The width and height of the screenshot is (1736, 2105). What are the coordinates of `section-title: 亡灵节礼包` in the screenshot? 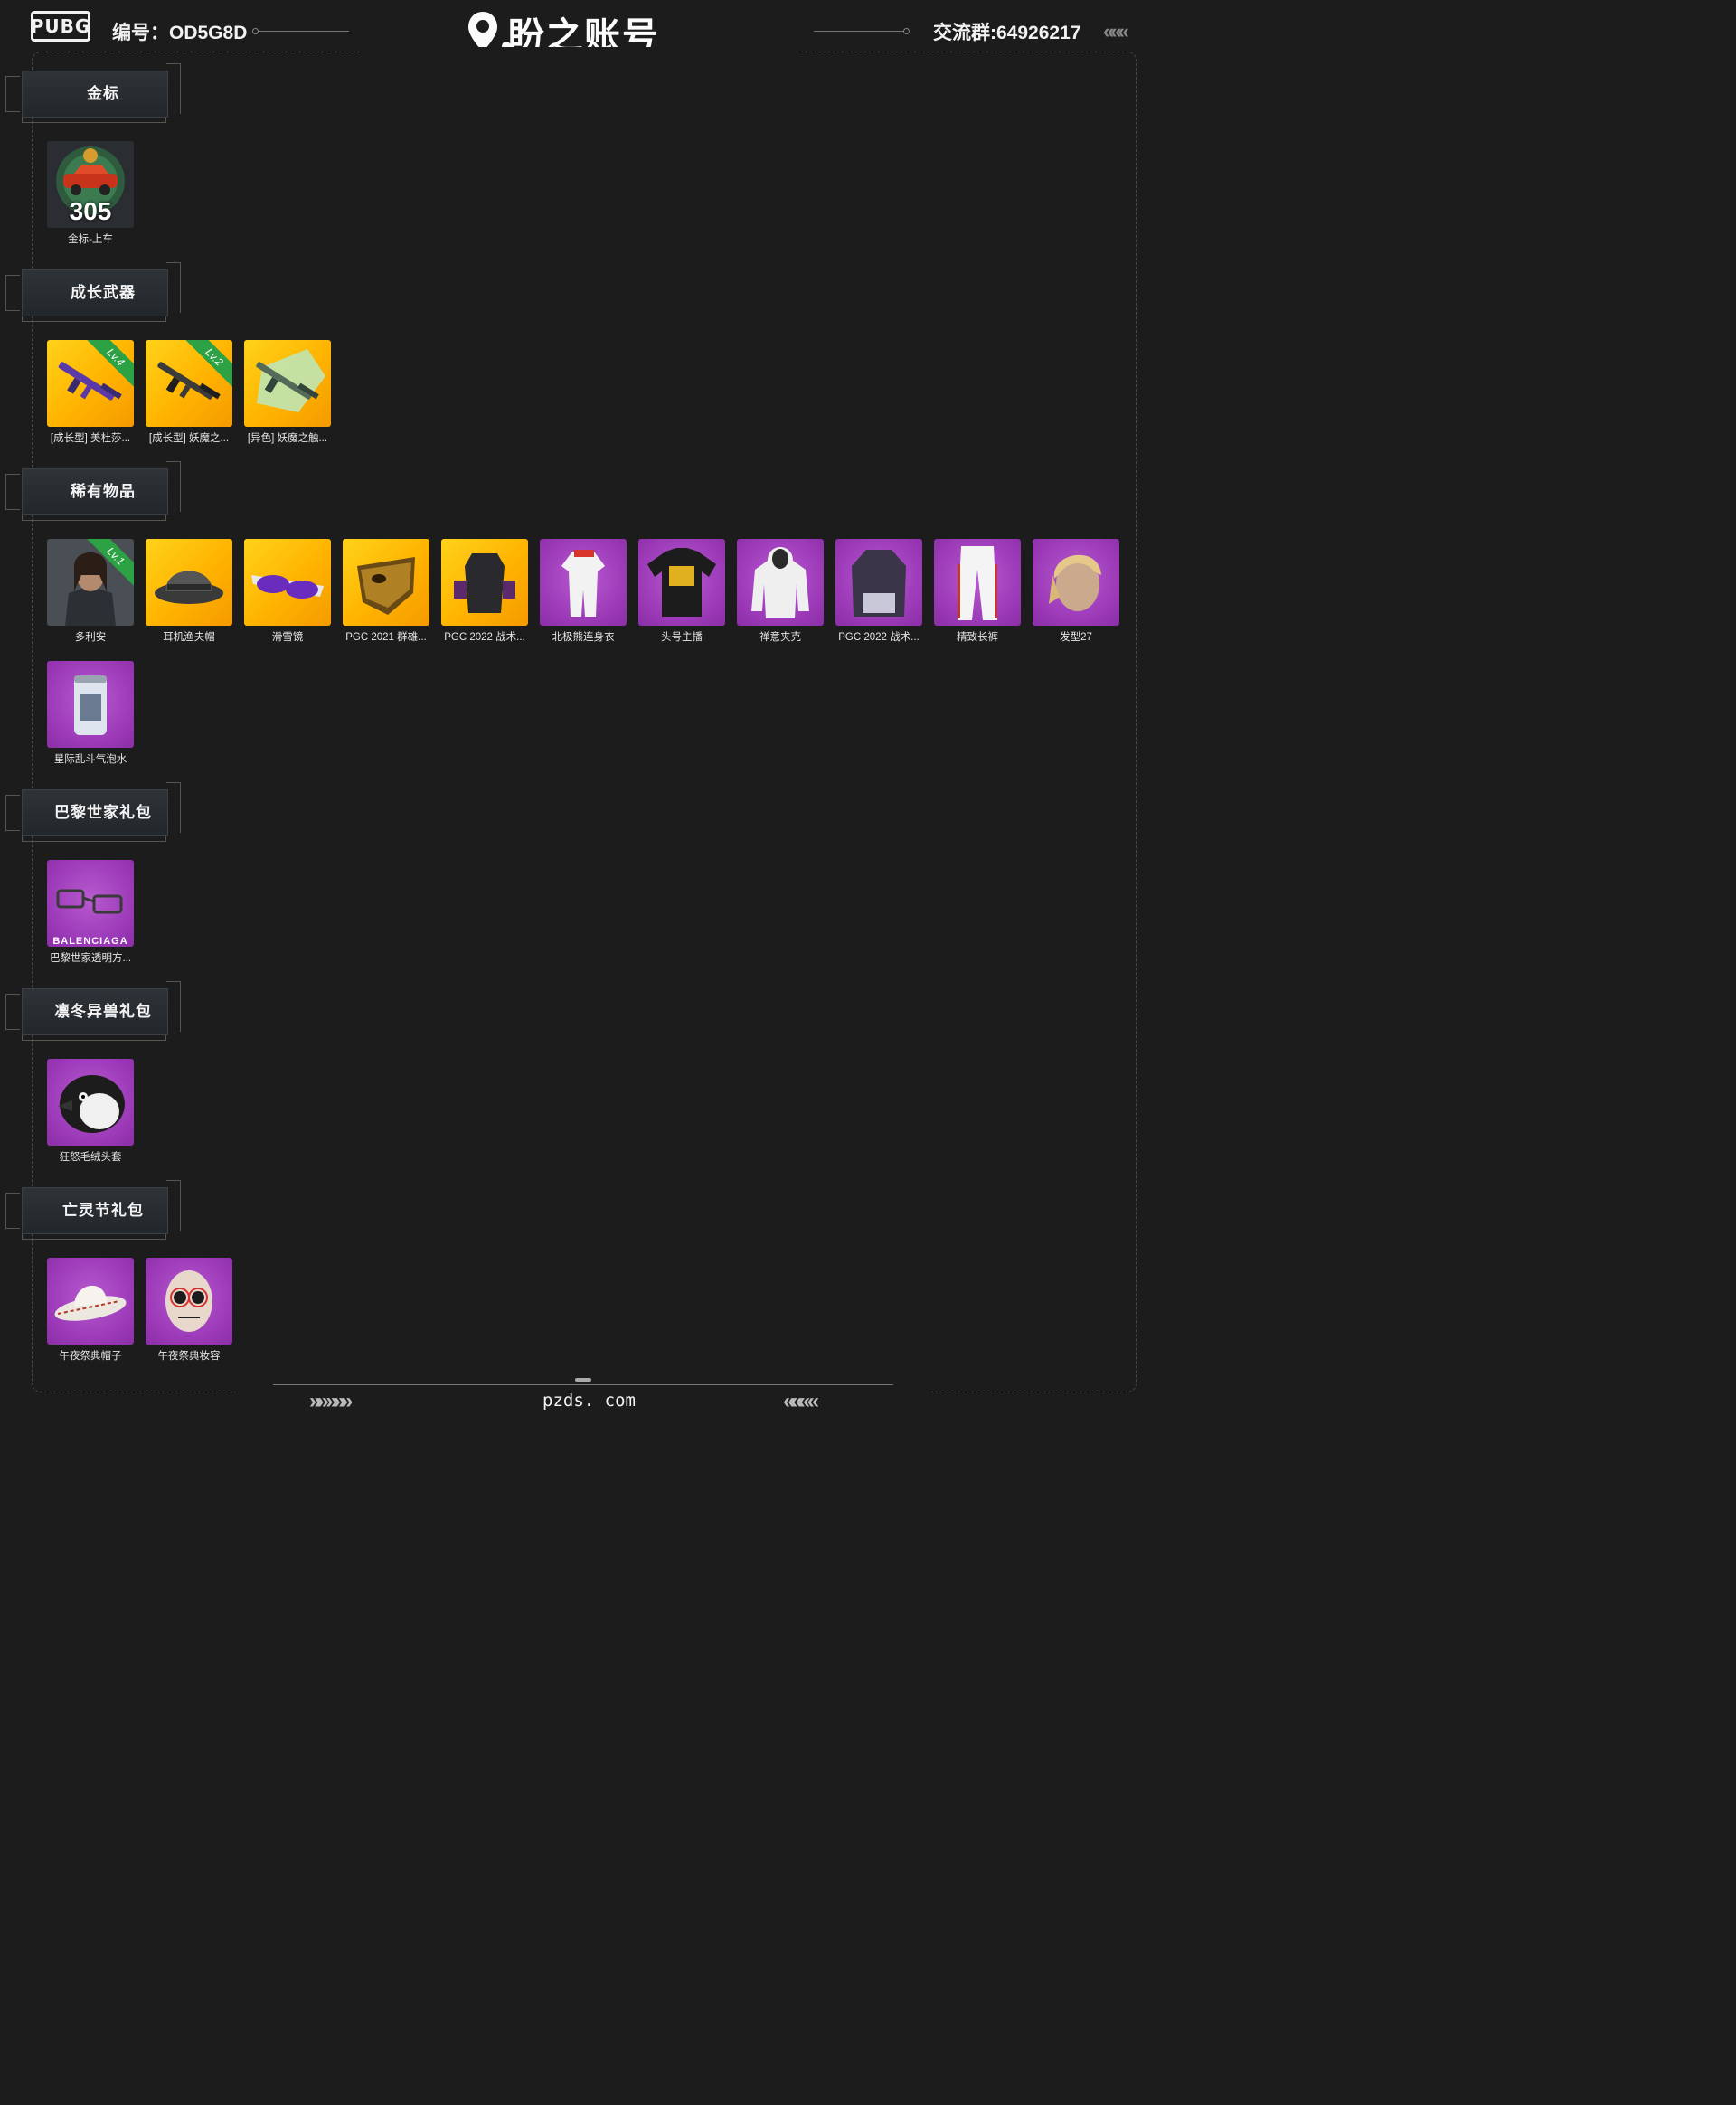 It's located at (103, 1210).